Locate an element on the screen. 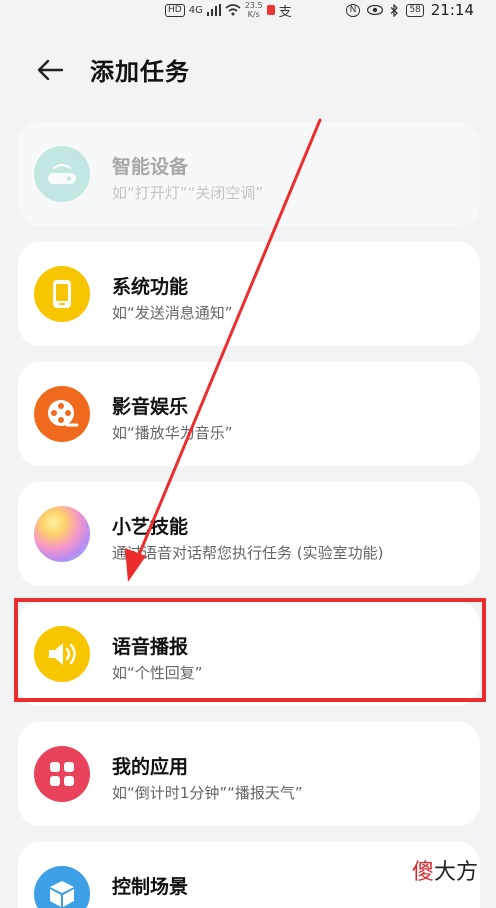 The image size is (496, 908). status-right-group: N 58 21:14 is located at coordinates (409, 10).